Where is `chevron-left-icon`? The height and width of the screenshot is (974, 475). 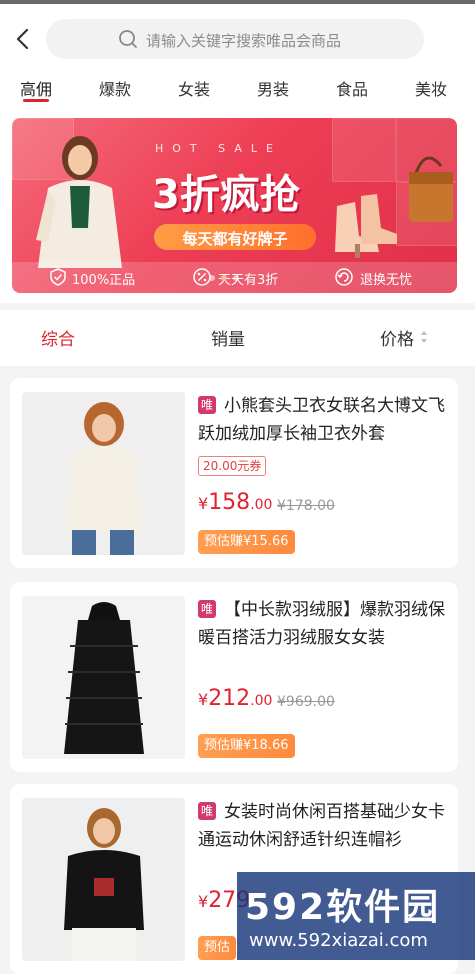
chevron-left-icon is located at coordinates (22, 39).